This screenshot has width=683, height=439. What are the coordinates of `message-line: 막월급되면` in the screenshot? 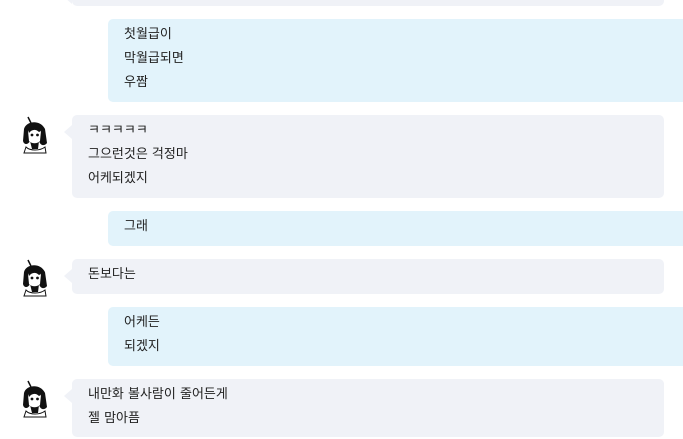 It's located at (154, 58).